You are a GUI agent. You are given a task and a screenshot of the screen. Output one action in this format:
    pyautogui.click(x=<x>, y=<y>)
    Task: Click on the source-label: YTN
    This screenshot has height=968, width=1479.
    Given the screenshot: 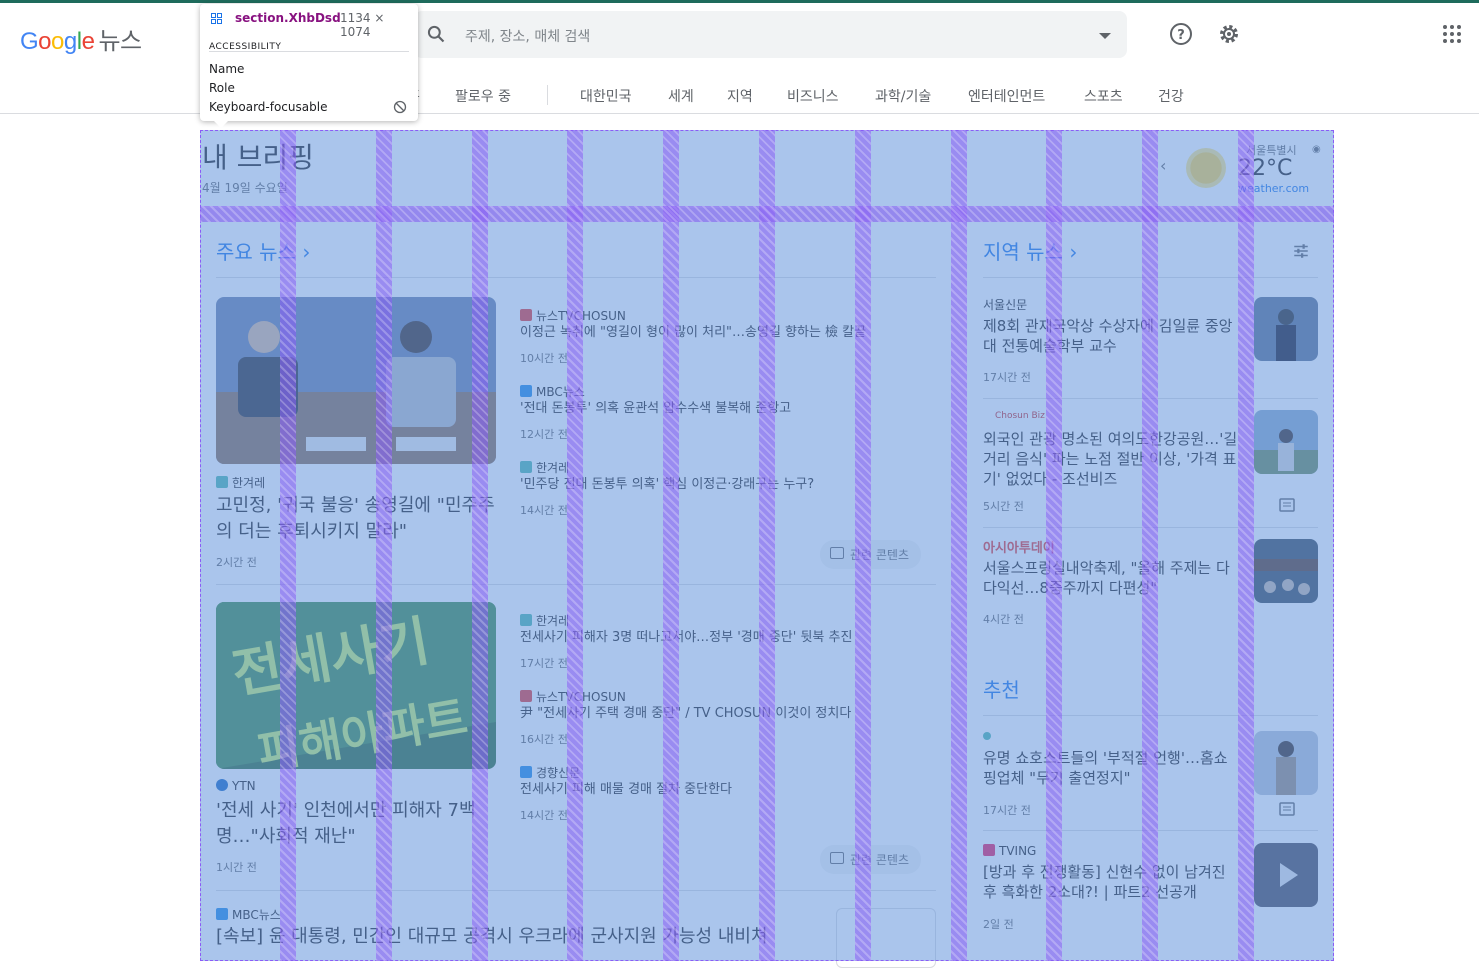 What is the action you would take?
    pyautogui.click(x=236, y=786)
    